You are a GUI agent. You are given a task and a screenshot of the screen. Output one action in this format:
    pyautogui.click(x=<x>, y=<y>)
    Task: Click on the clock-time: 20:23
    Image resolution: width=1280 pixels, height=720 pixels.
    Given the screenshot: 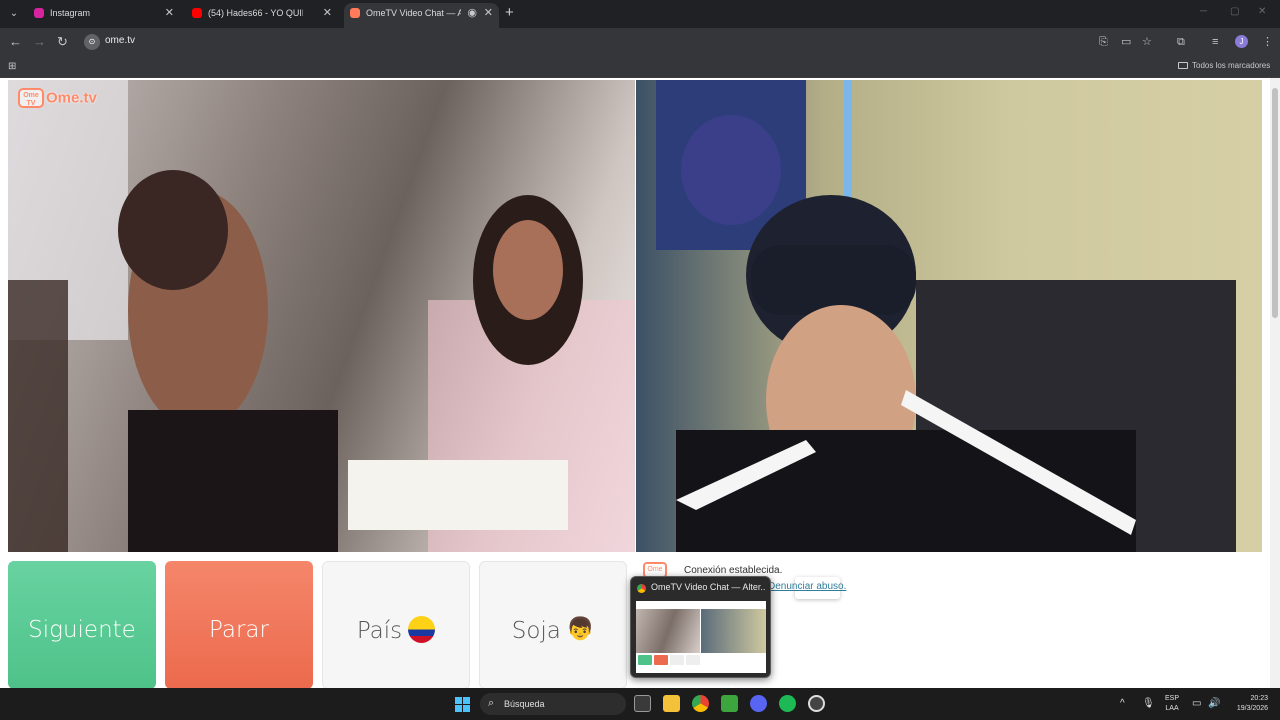 What is the action you would take?
    pyautogui.click(x=1259, y=698)
    